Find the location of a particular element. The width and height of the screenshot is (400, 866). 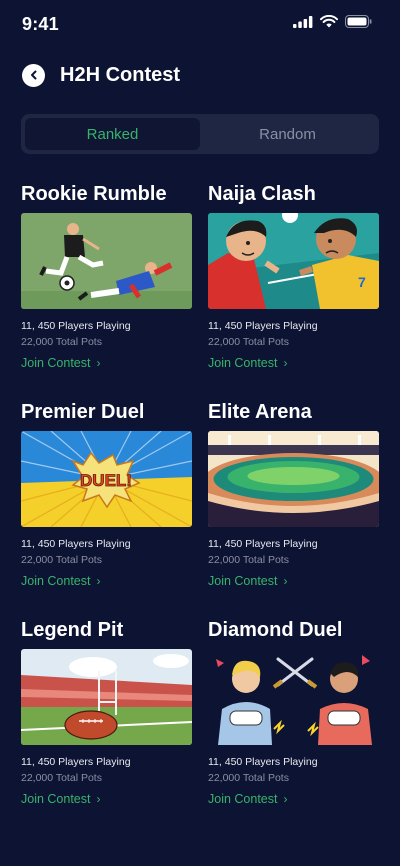

header: H2H Contest is located at coordinates (200, 75).